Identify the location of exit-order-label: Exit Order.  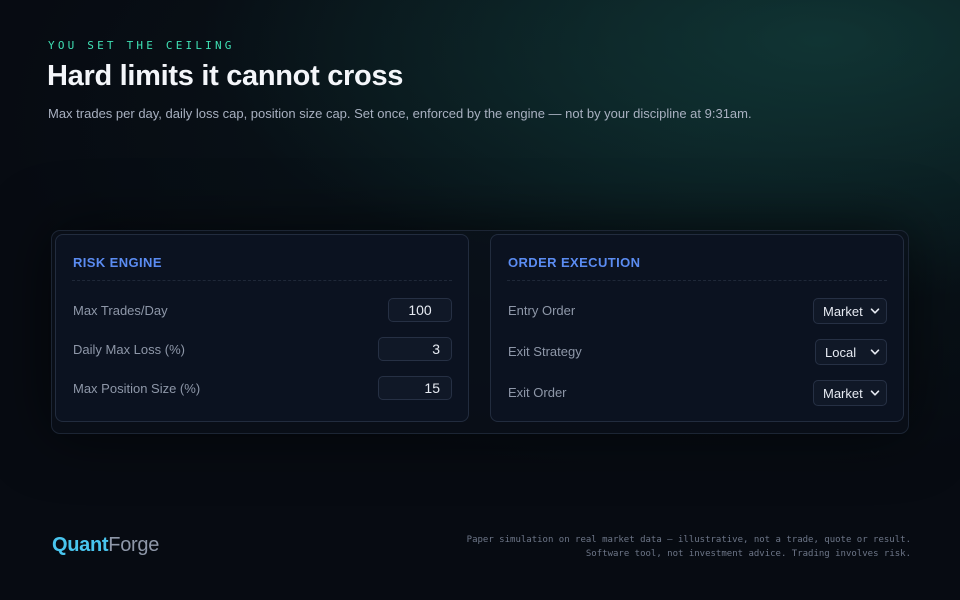
(537, 392).